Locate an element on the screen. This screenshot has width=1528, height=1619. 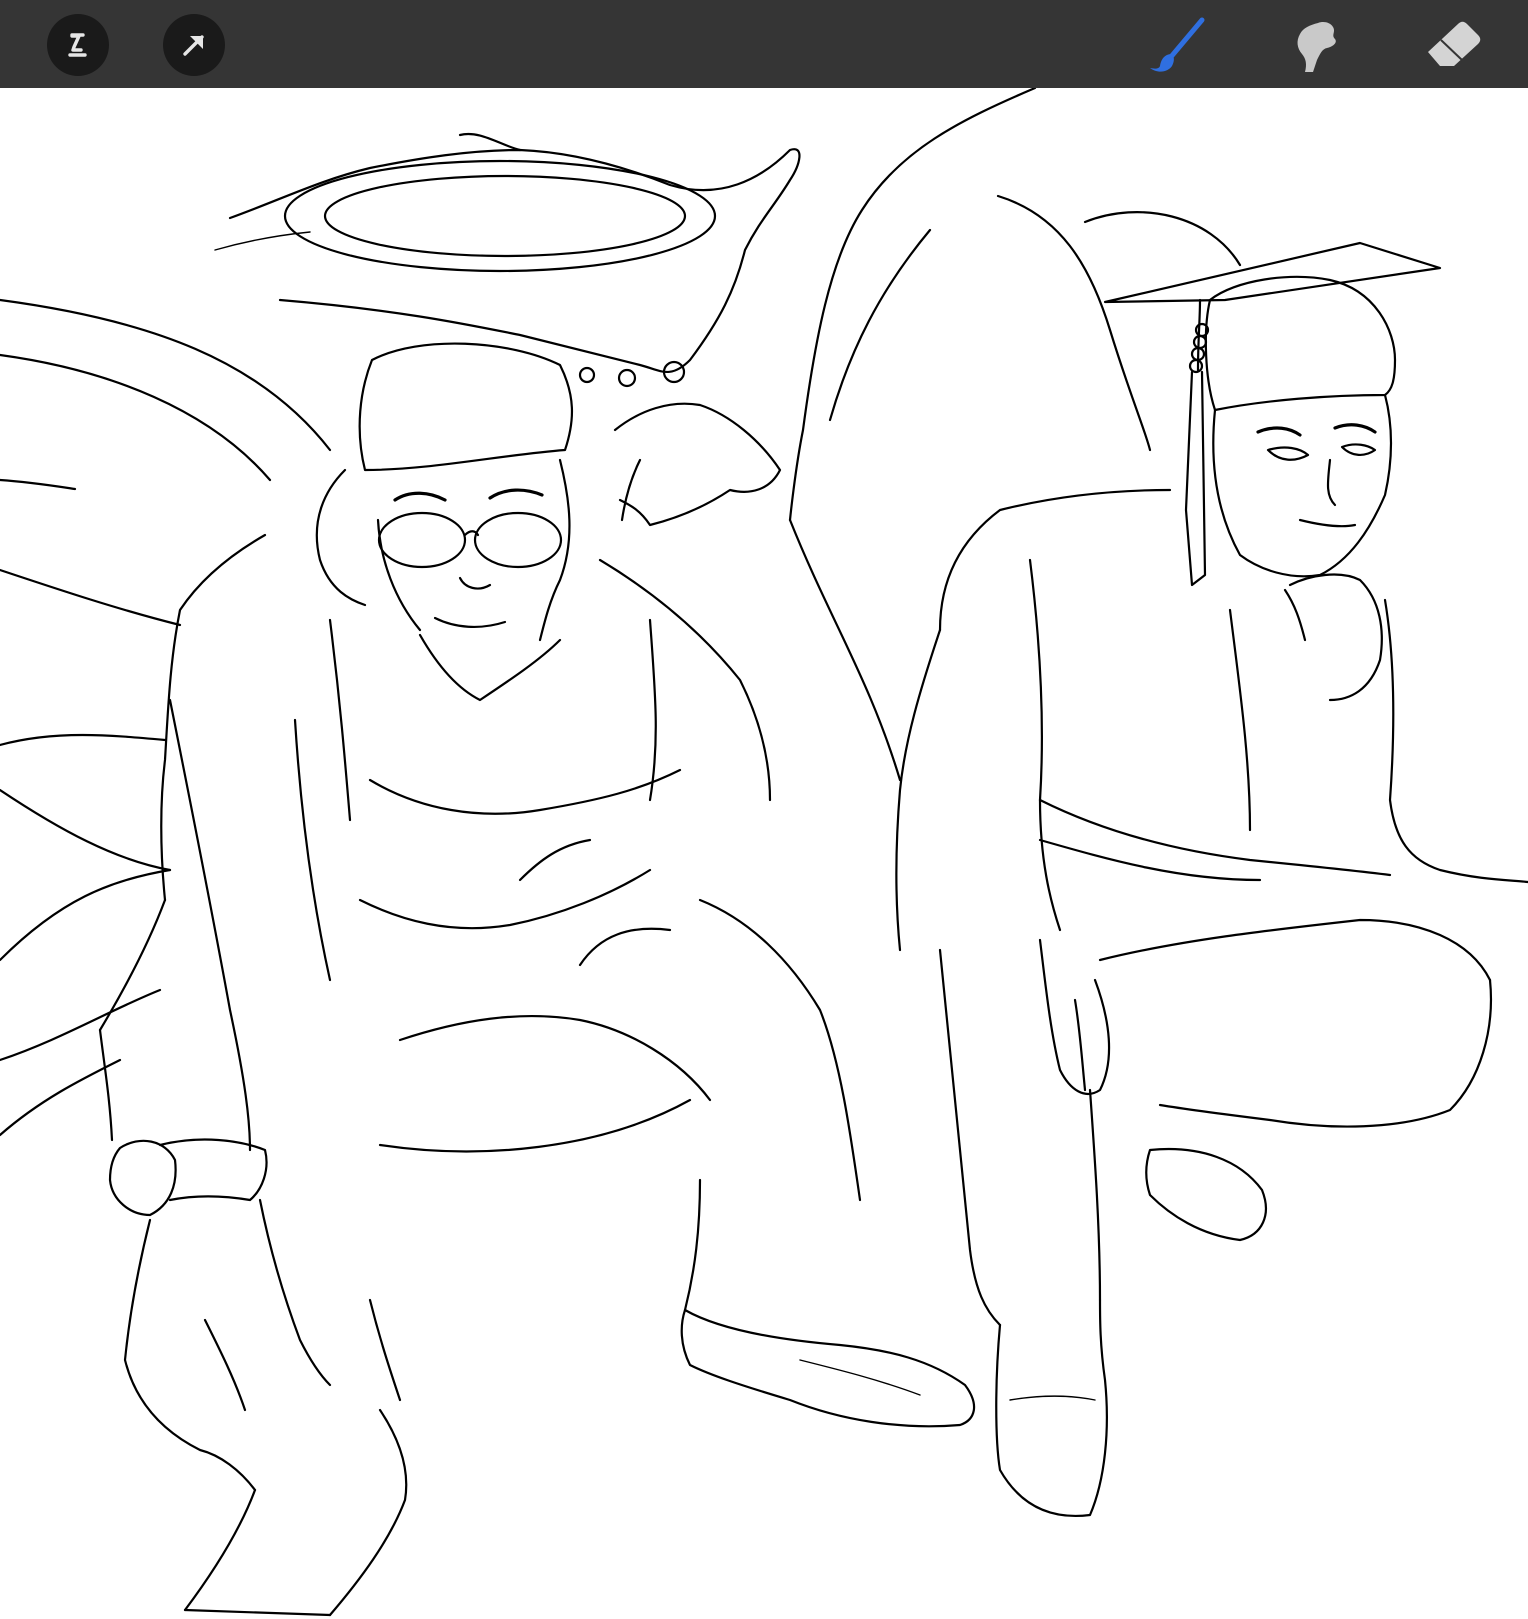
eraser-icon is located at coordinates (1454, 43).